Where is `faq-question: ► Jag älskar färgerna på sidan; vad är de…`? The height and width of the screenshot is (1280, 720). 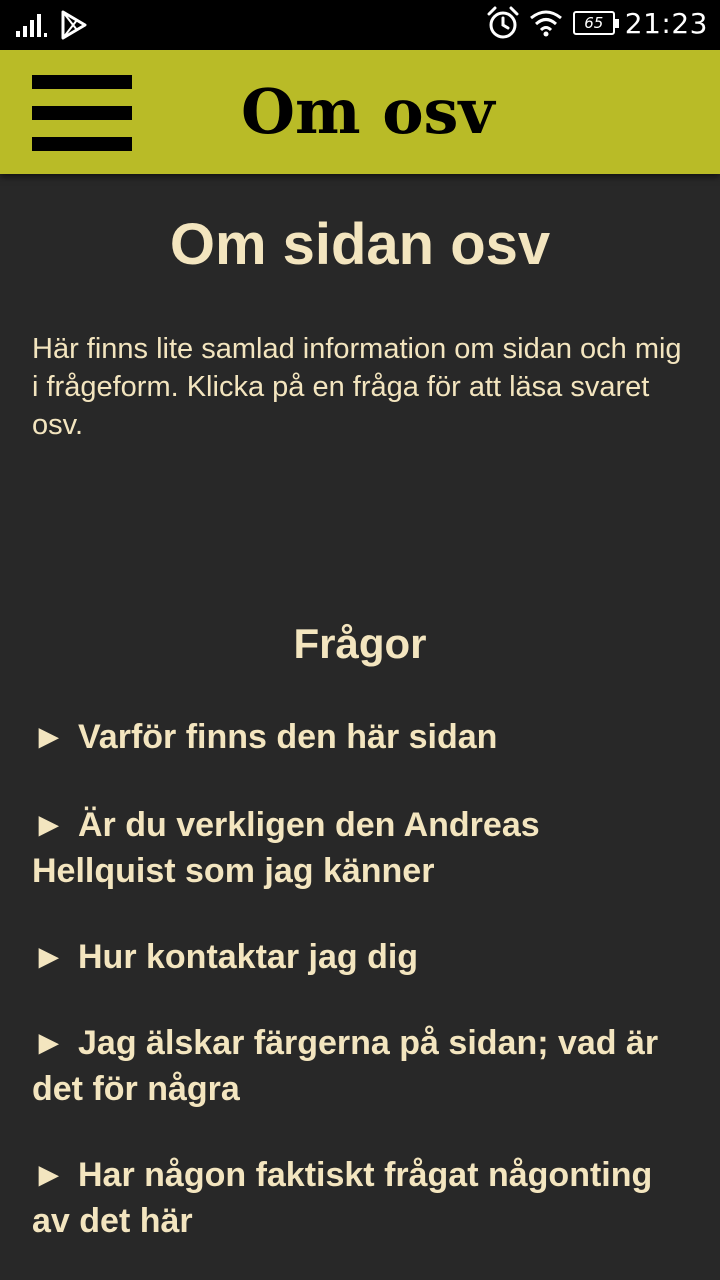 faq-question: ► Jag älskar färgerna på sidan; vad är de… is located at coordinates (362, 1066).